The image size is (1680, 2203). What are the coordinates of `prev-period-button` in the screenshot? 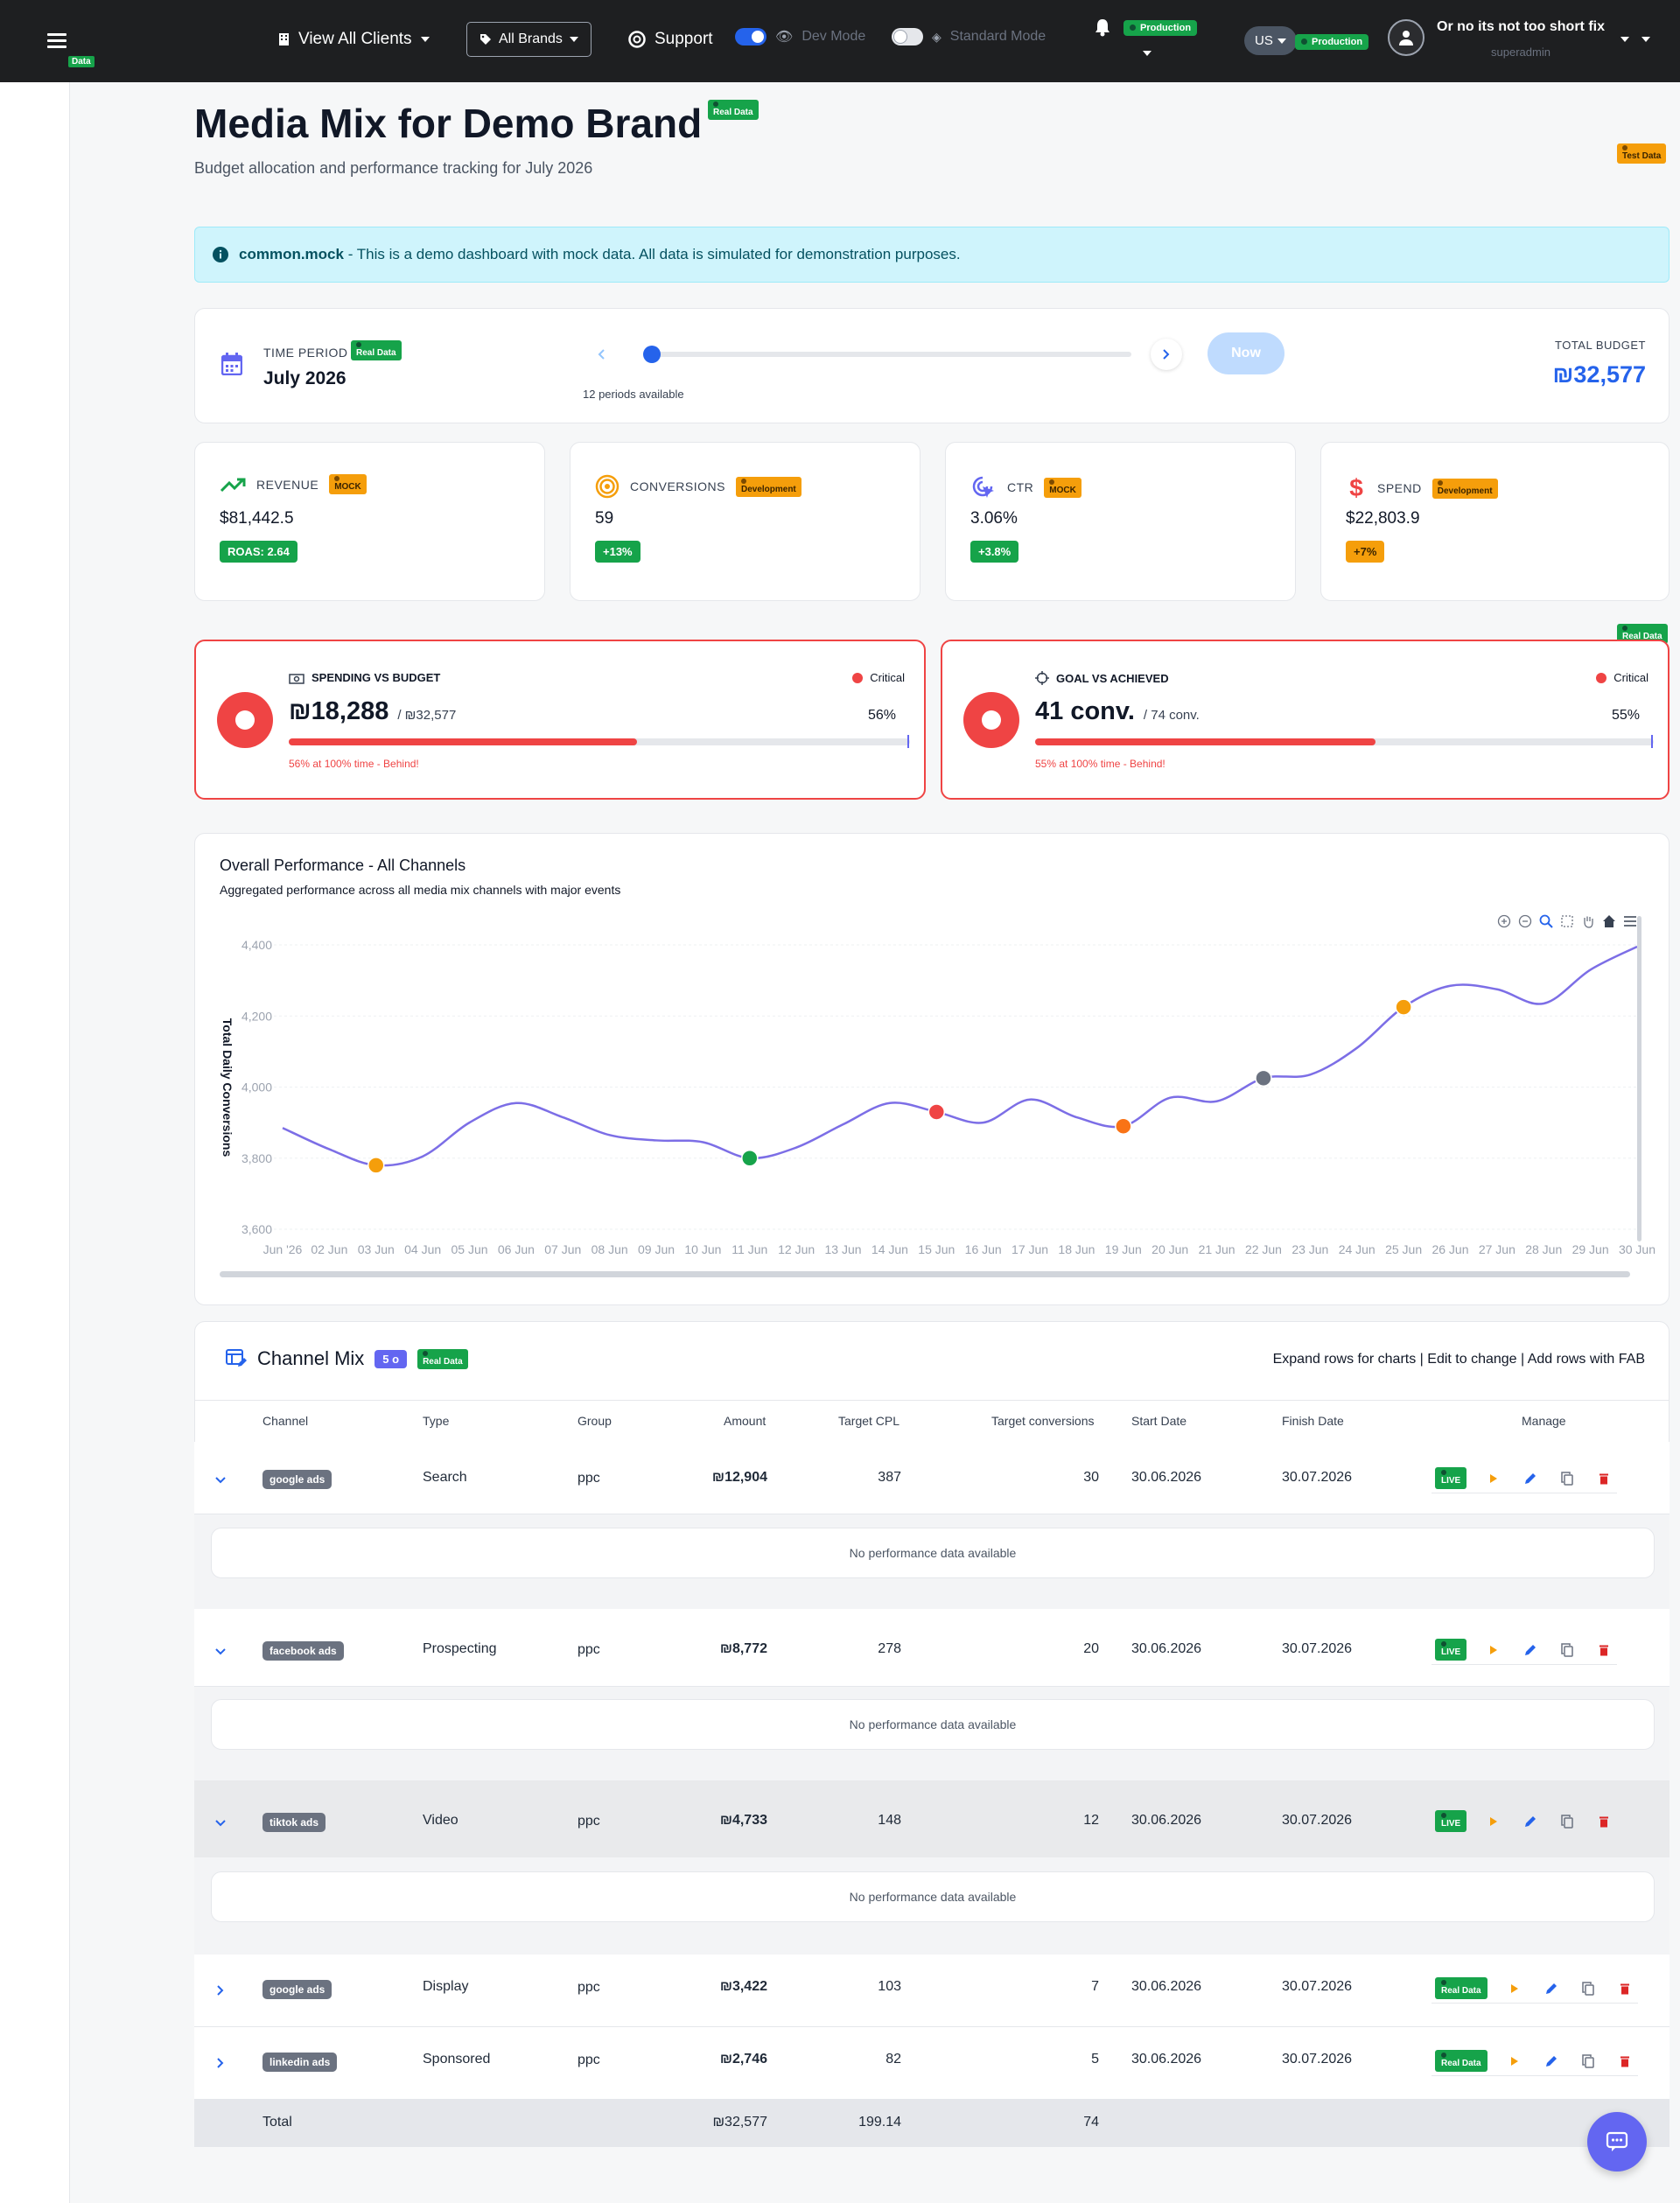 It's located at (601, 354).